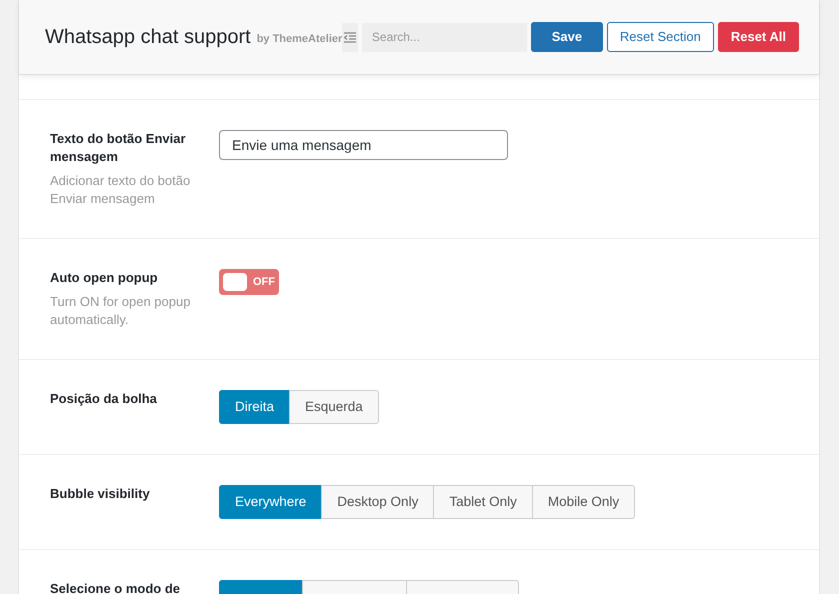 The width and height of the screenshot is (839, 594). I want to click on toggle-switch: OFF, so click(249, 282).